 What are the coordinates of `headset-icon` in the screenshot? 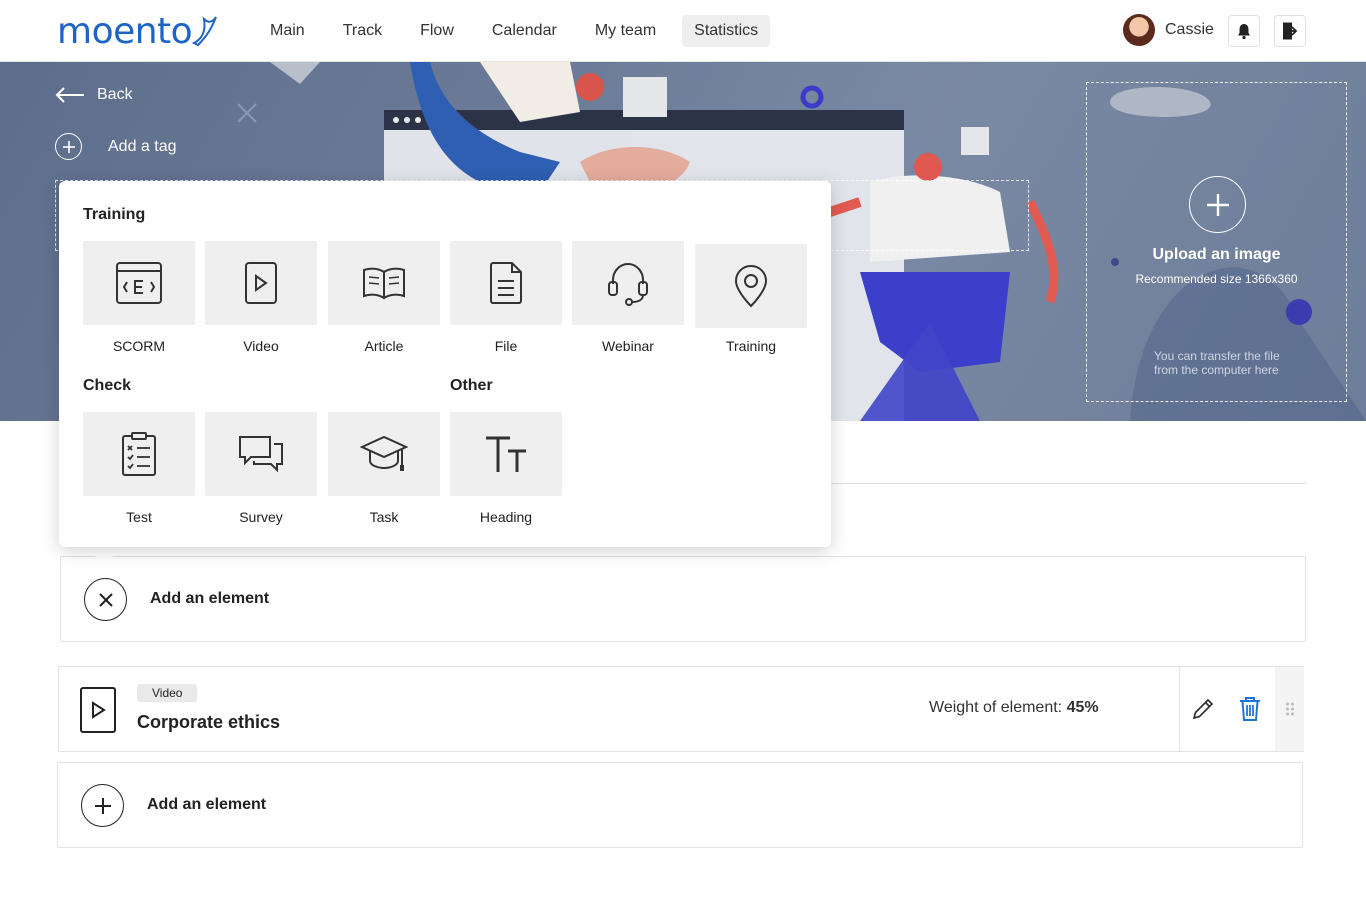 It's located at (628, 284).